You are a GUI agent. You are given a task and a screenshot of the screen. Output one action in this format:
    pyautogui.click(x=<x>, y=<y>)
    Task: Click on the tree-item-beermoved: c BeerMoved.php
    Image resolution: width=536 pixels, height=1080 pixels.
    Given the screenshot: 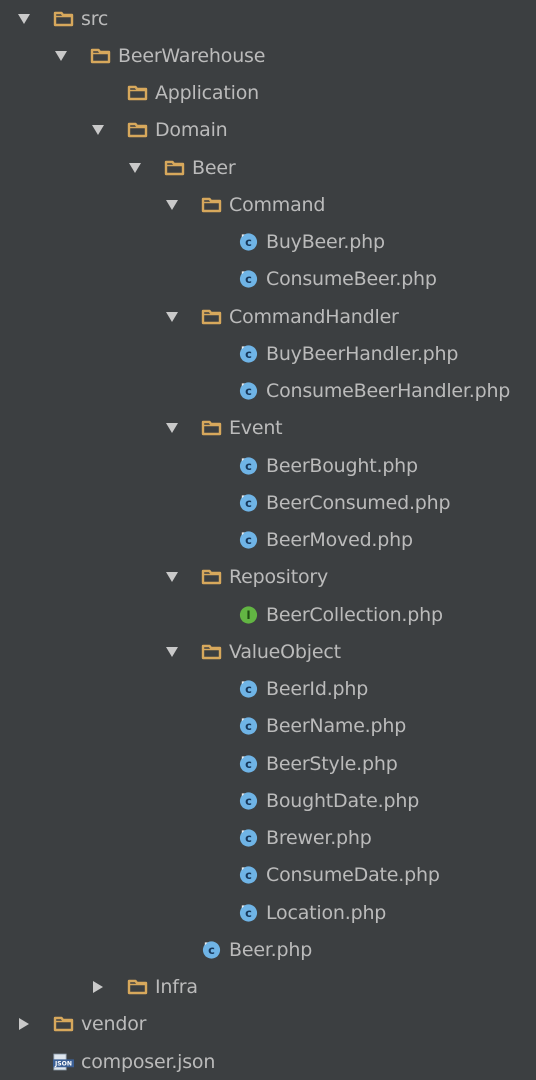 What is the action you would take?
    pyautogui.click(x=307, y=540)
    